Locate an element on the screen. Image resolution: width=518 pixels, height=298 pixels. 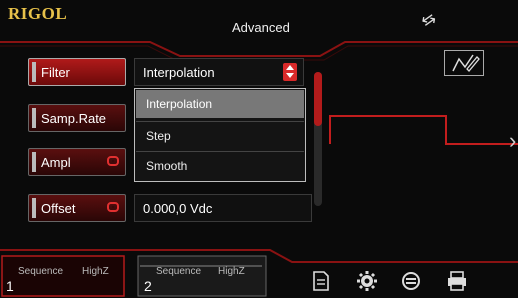
brand-logo: RIGOL is located at coordinates (38, 13).